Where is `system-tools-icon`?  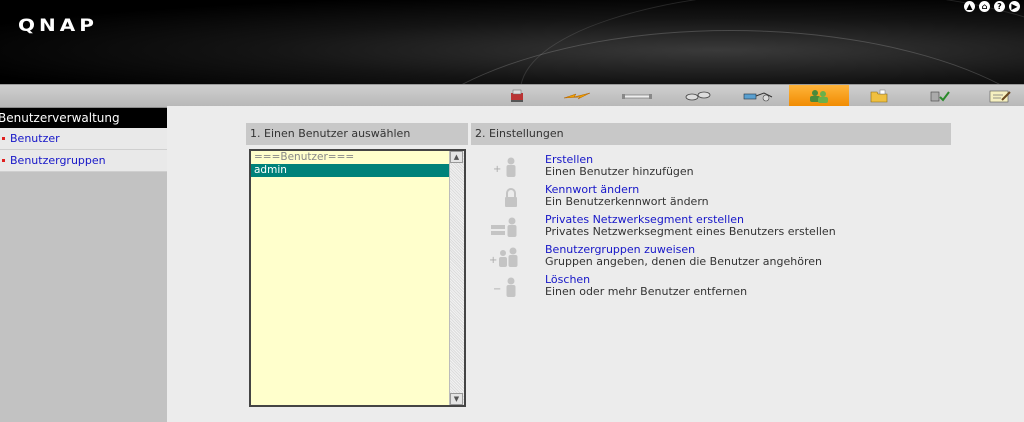 system-tools-icon is located at coordinates (940, 96).